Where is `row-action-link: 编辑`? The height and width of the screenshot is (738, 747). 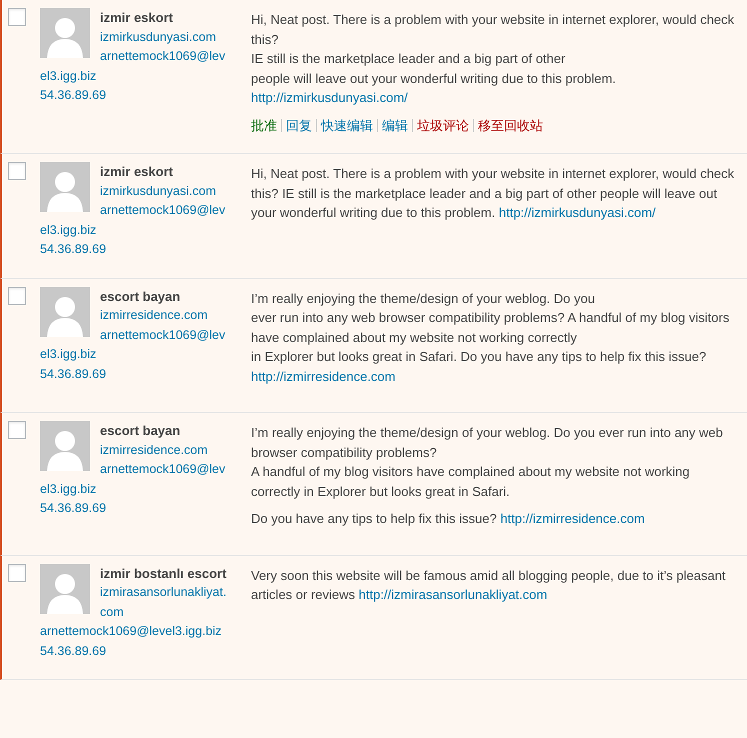
row-action-link: 编辑 is located at coordinates (395, 125).